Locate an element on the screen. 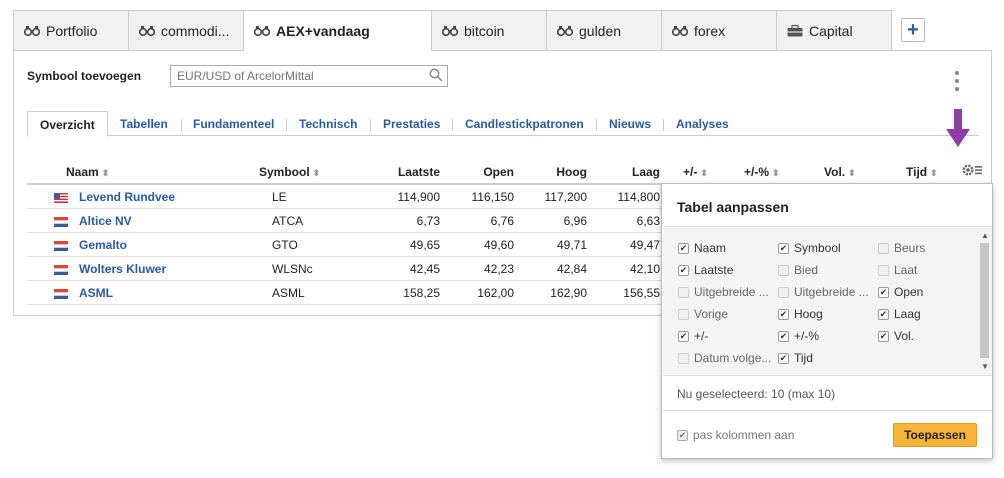 The width and height of the screenshot is (1004, 478). symbol-add-label: Symbool toevoegen is located at coordinates (84, 76).